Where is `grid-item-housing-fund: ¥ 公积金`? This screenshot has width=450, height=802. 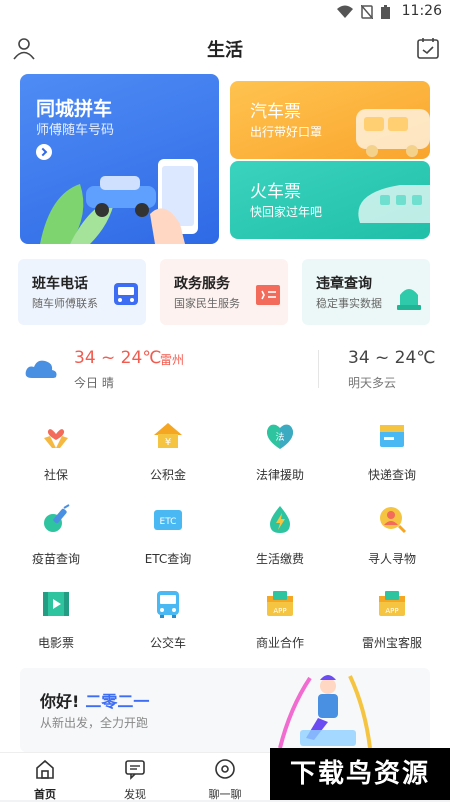 grid-item-housing-fund: ¥ 公积金 is located at coordinates (168, 460).